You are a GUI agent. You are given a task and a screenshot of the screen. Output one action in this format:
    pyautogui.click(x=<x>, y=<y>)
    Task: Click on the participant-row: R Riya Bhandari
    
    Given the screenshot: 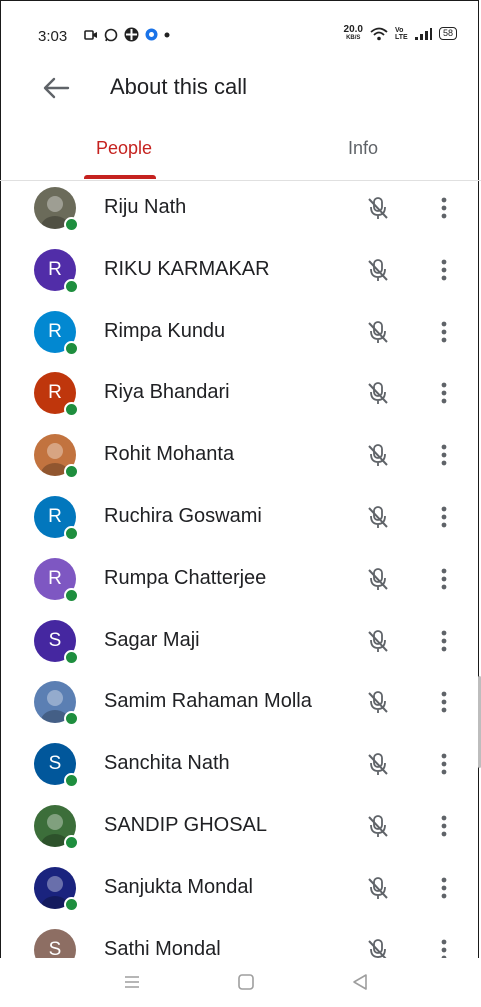 What is the action you would take?
    pyautogui.click(x=240, y=396)
    